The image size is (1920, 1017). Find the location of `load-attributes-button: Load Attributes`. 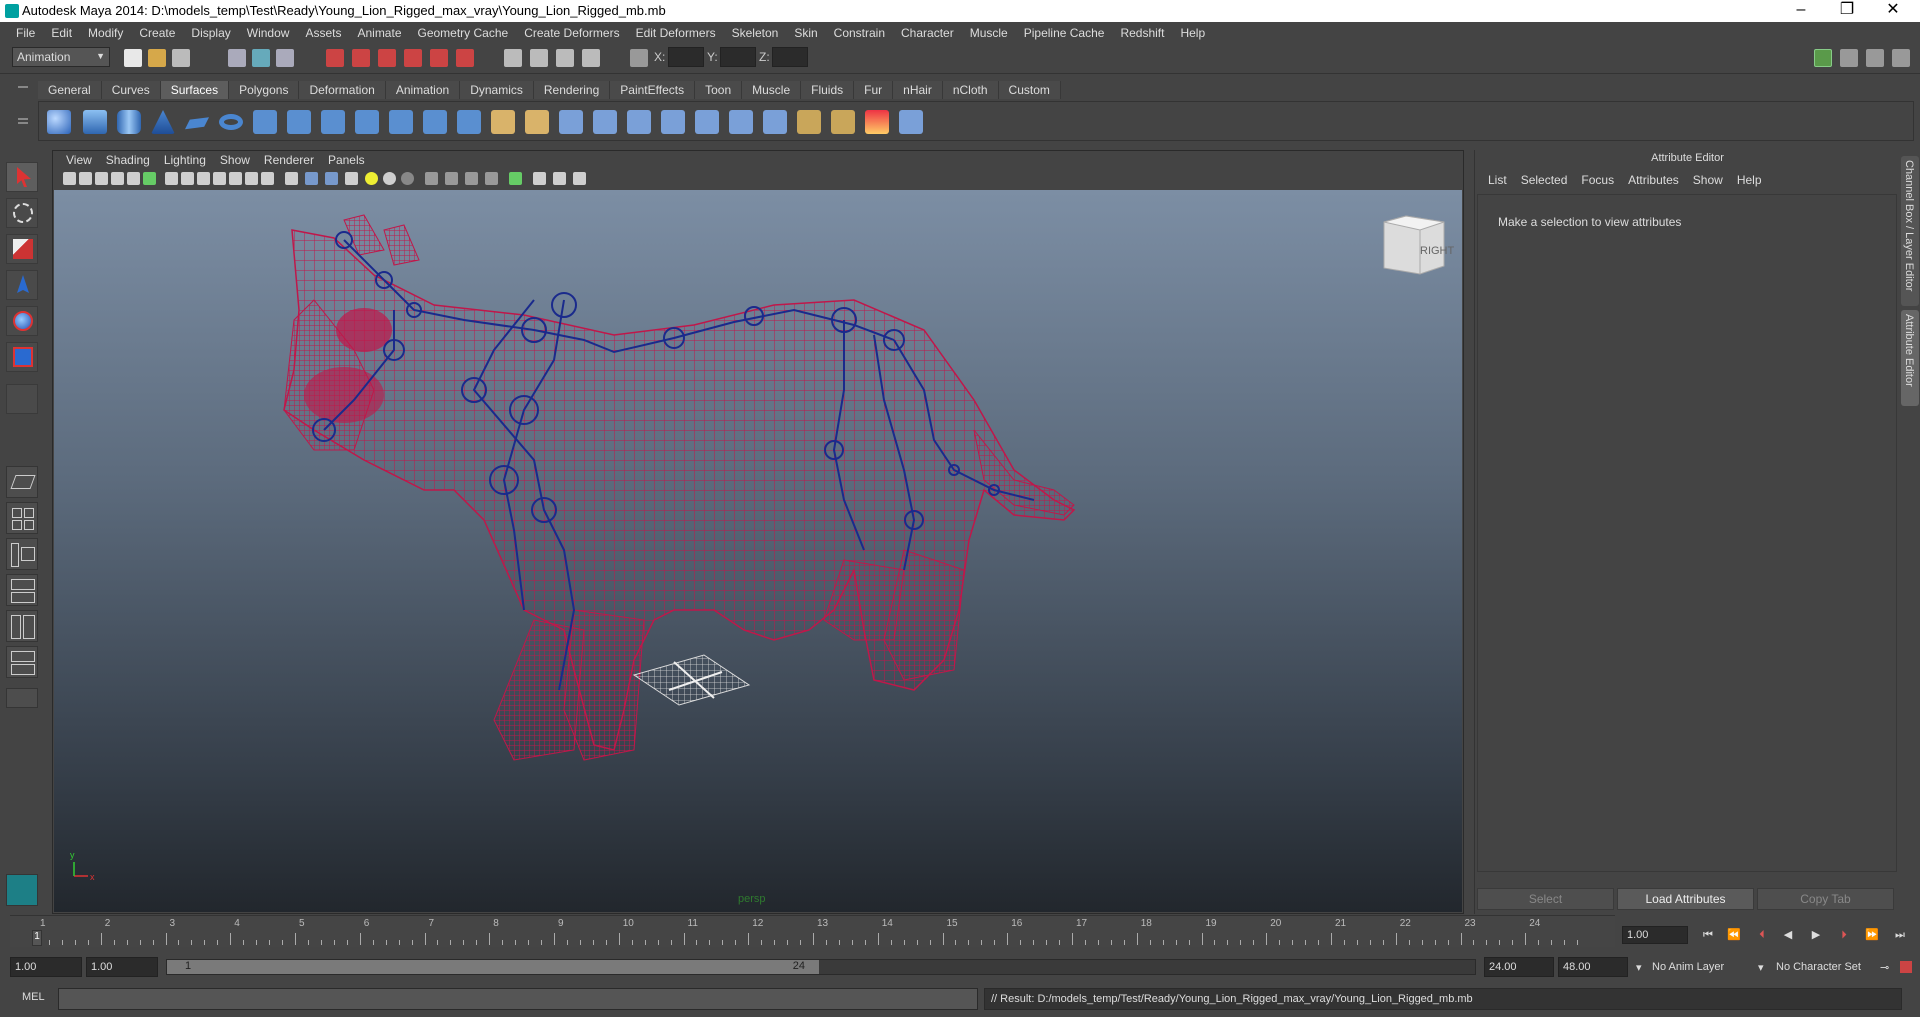

load-attributes-button: Load Attributes is located at coordinates (1685, 899).